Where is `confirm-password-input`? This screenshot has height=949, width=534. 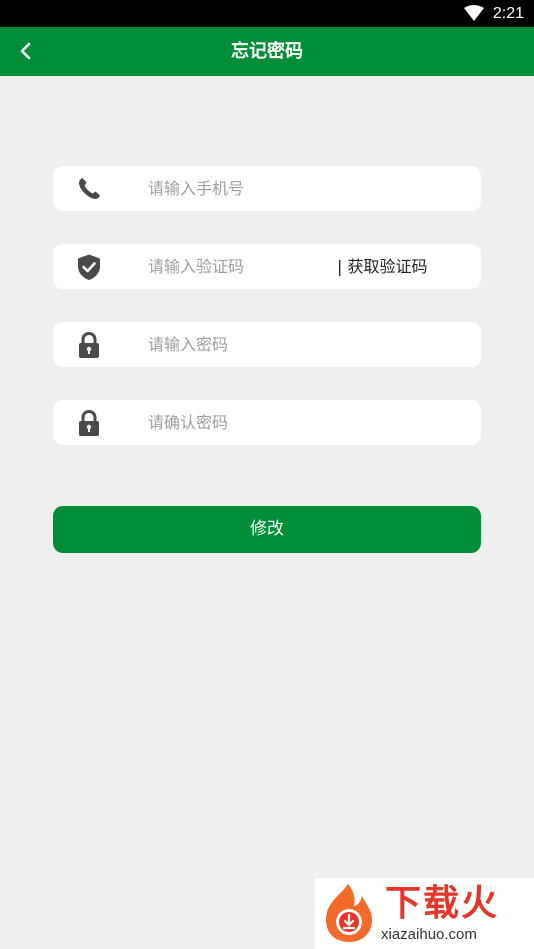
confirm-password-input is located at coordinates (303, 422).